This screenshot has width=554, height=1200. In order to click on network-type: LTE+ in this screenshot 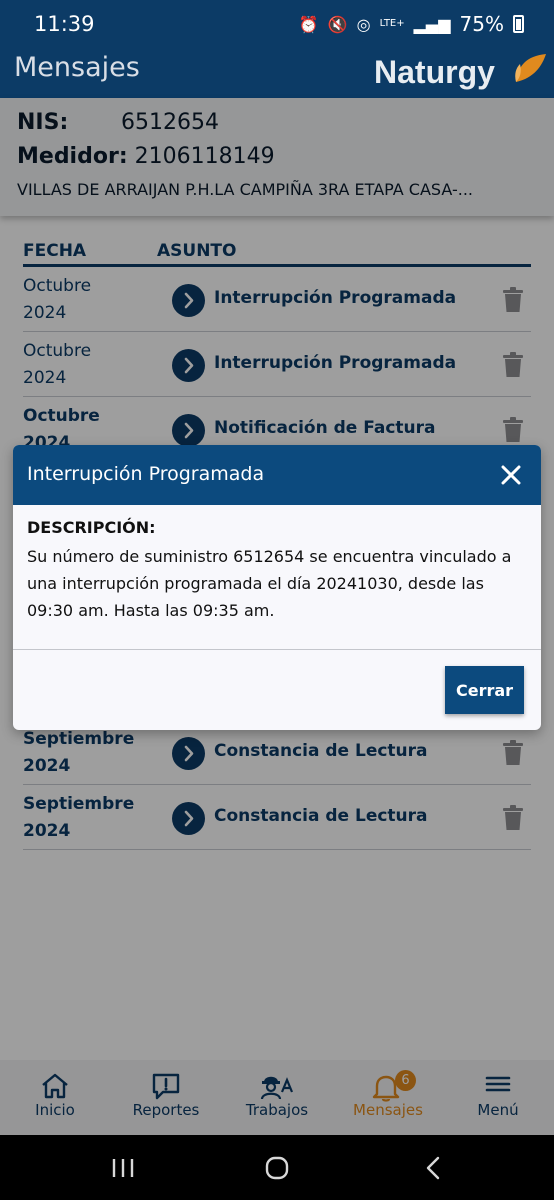, I will do `click(392, 23)`.